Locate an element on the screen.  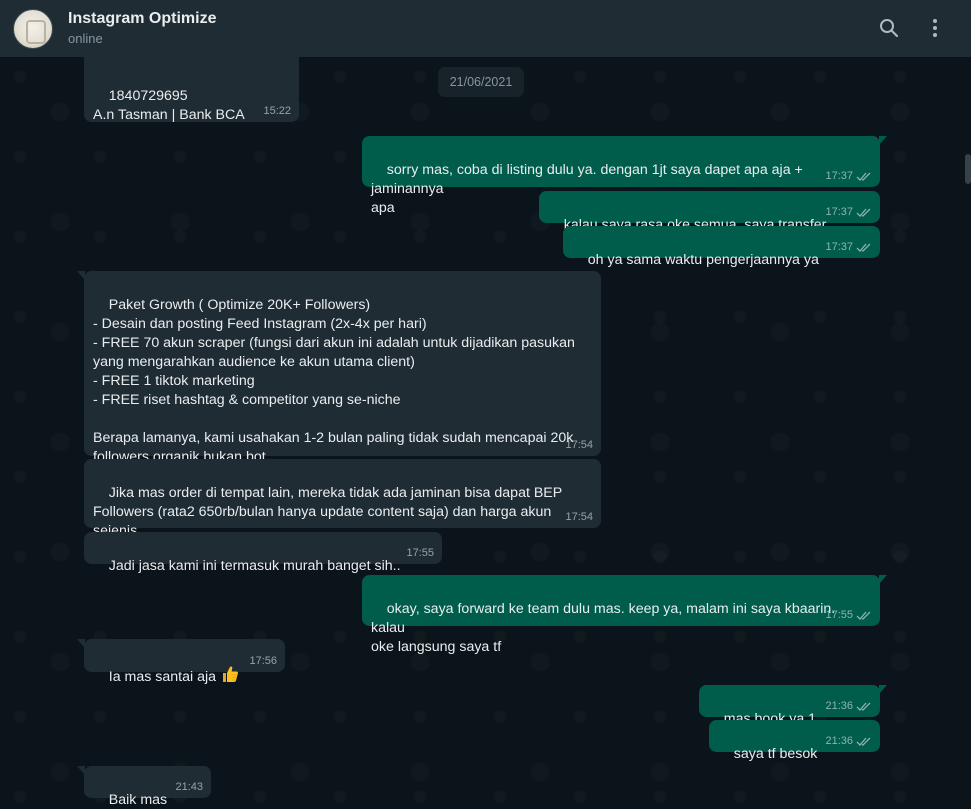
message-text: Ia mas santai aja is located at coordinates (162, 677).